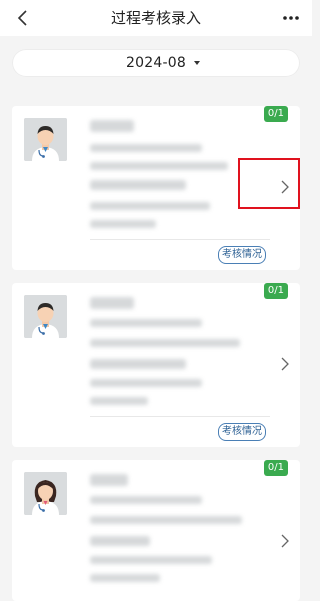  I want to click on month-filter-dropdown: 2024-08, so click(156, 63).